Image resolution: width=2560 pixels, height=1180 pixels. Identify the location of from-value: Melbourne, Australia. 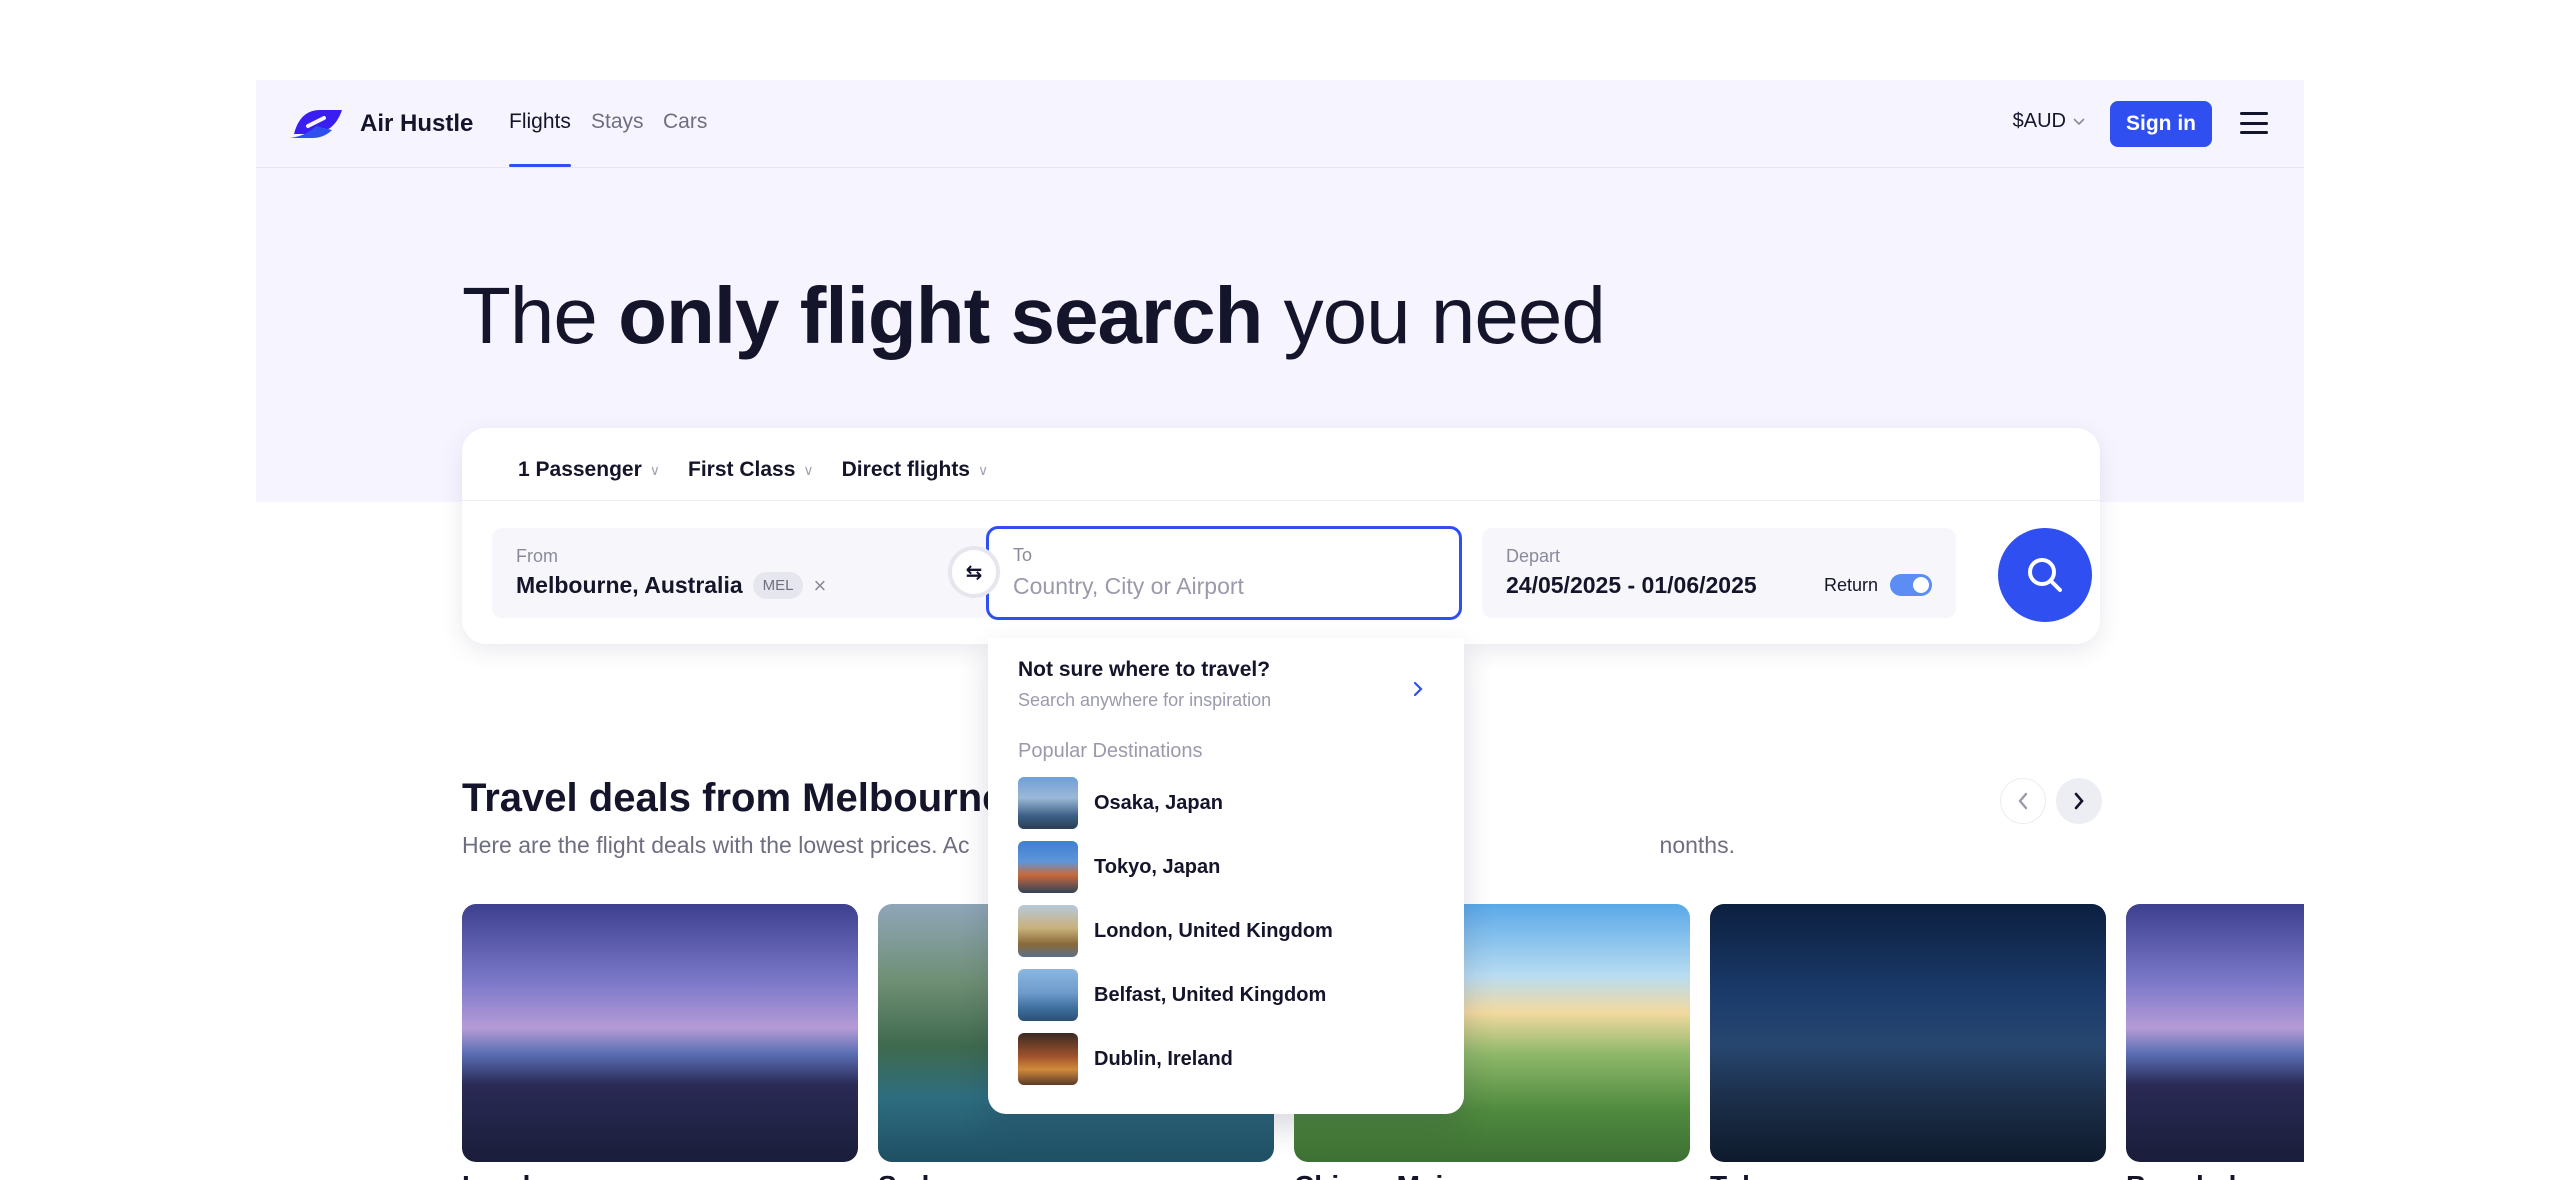
(629, 585).